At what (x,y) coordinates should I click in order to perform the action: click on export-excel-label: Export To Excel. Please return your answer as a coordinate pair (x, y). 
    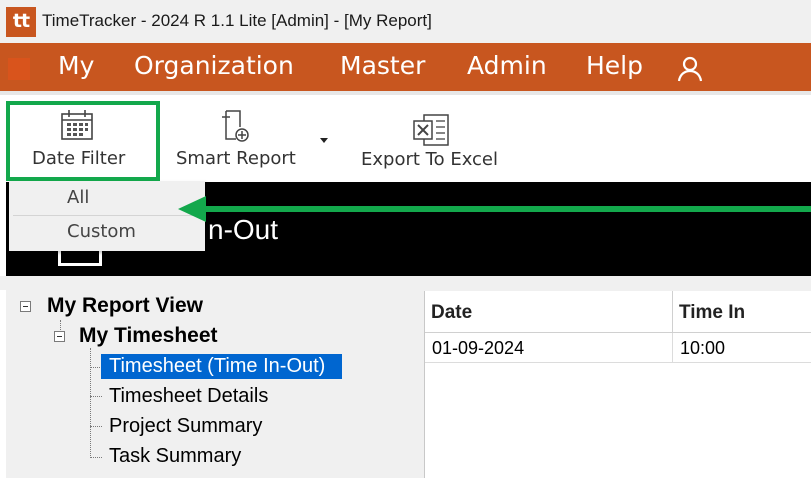
    Looking at the image, I should click on (429, 159).